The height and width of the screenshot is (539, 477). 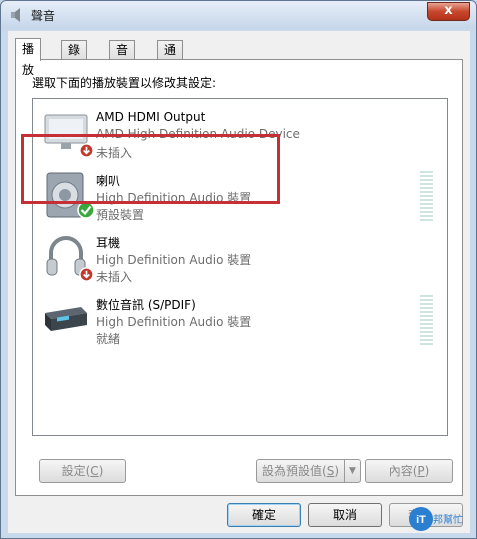 What do you see at coordinates (198, 134) in the screenshot?
I see `device-description: AMD High Definition Audio Device` at bounding box center [198, 134].